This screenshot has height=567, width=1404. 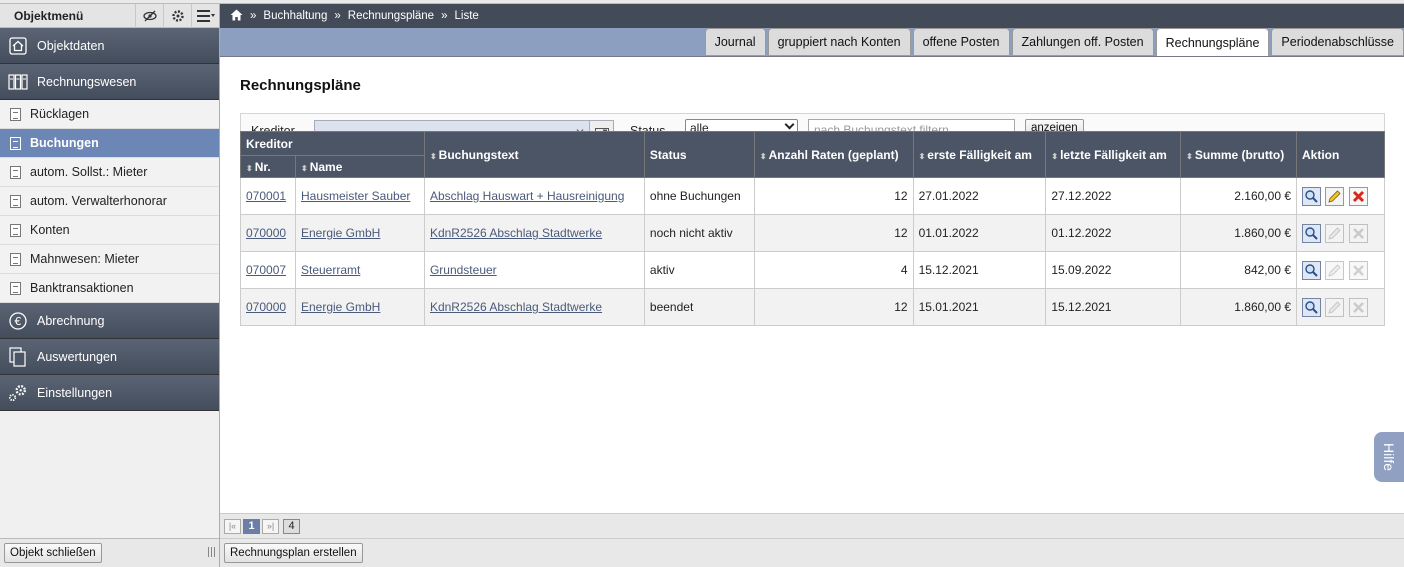 I want to click on pagination: |« 1 »| 4, so click(x=812, y=525).